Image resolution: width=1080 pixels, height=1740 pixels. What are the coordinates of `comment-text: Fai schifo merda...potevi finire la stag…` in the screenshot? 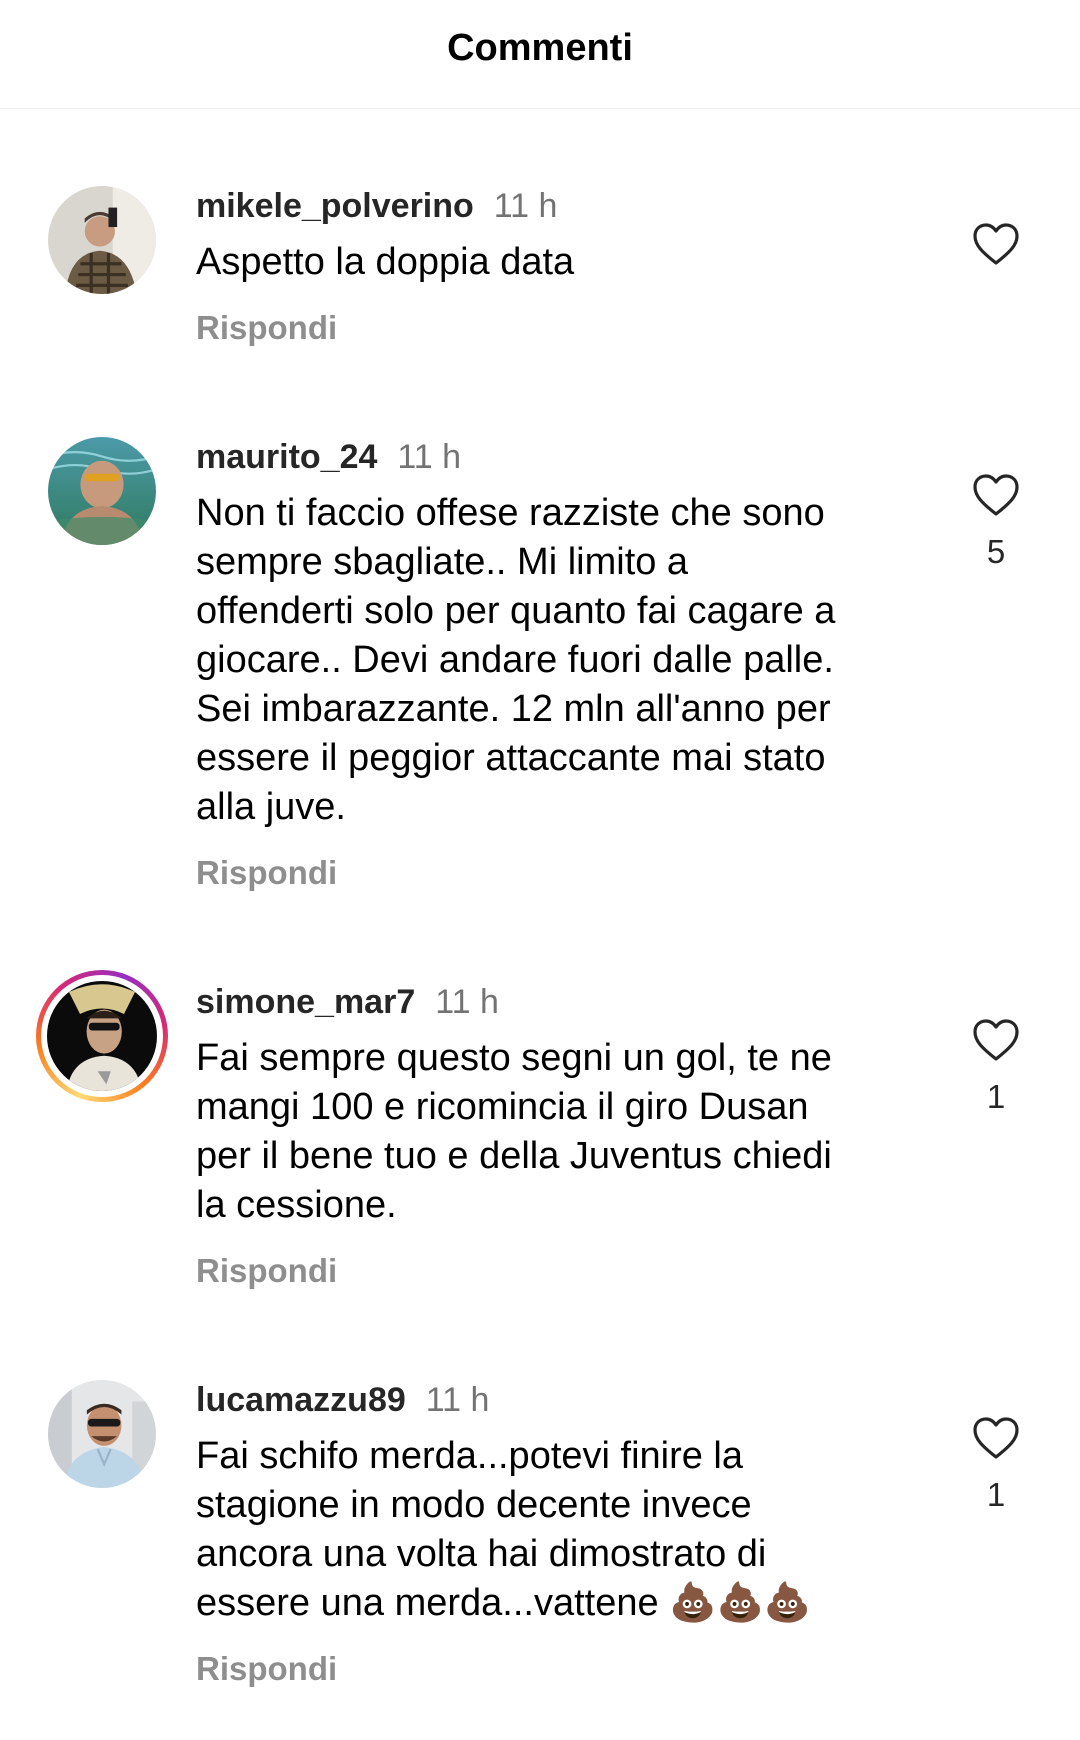 It's located at (504, 1529).